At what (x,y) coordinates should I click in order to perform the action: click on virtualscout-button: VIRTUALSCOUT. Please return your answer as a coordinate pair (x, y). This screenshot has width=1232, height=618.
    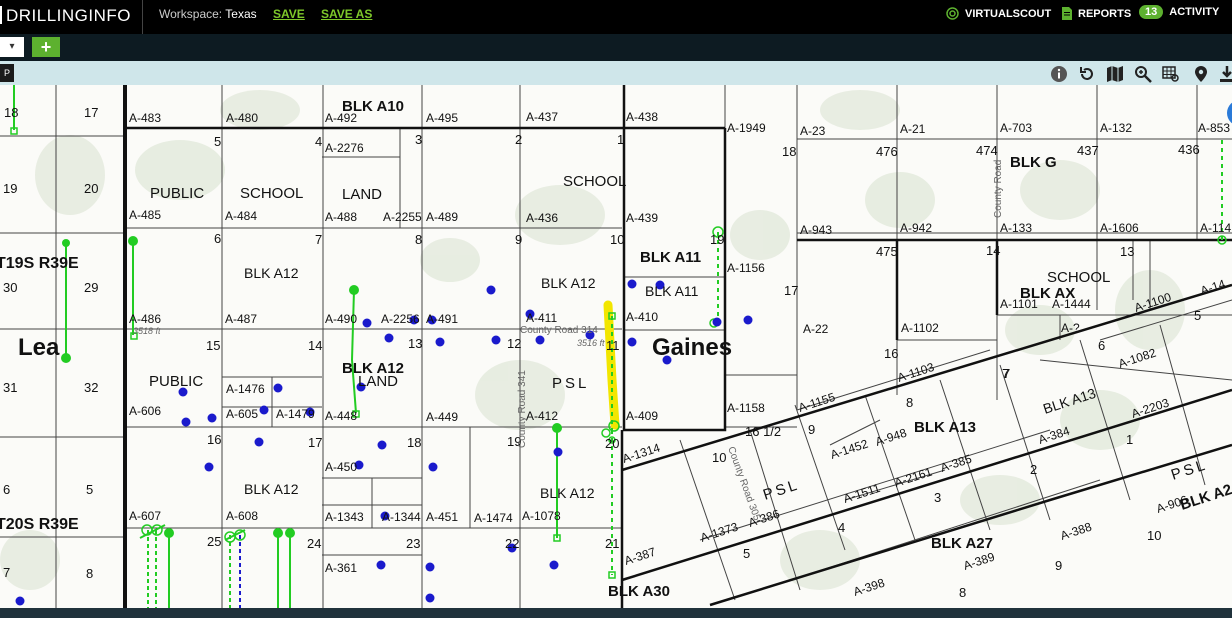
    Looking at the image, I should click on (998, 13).